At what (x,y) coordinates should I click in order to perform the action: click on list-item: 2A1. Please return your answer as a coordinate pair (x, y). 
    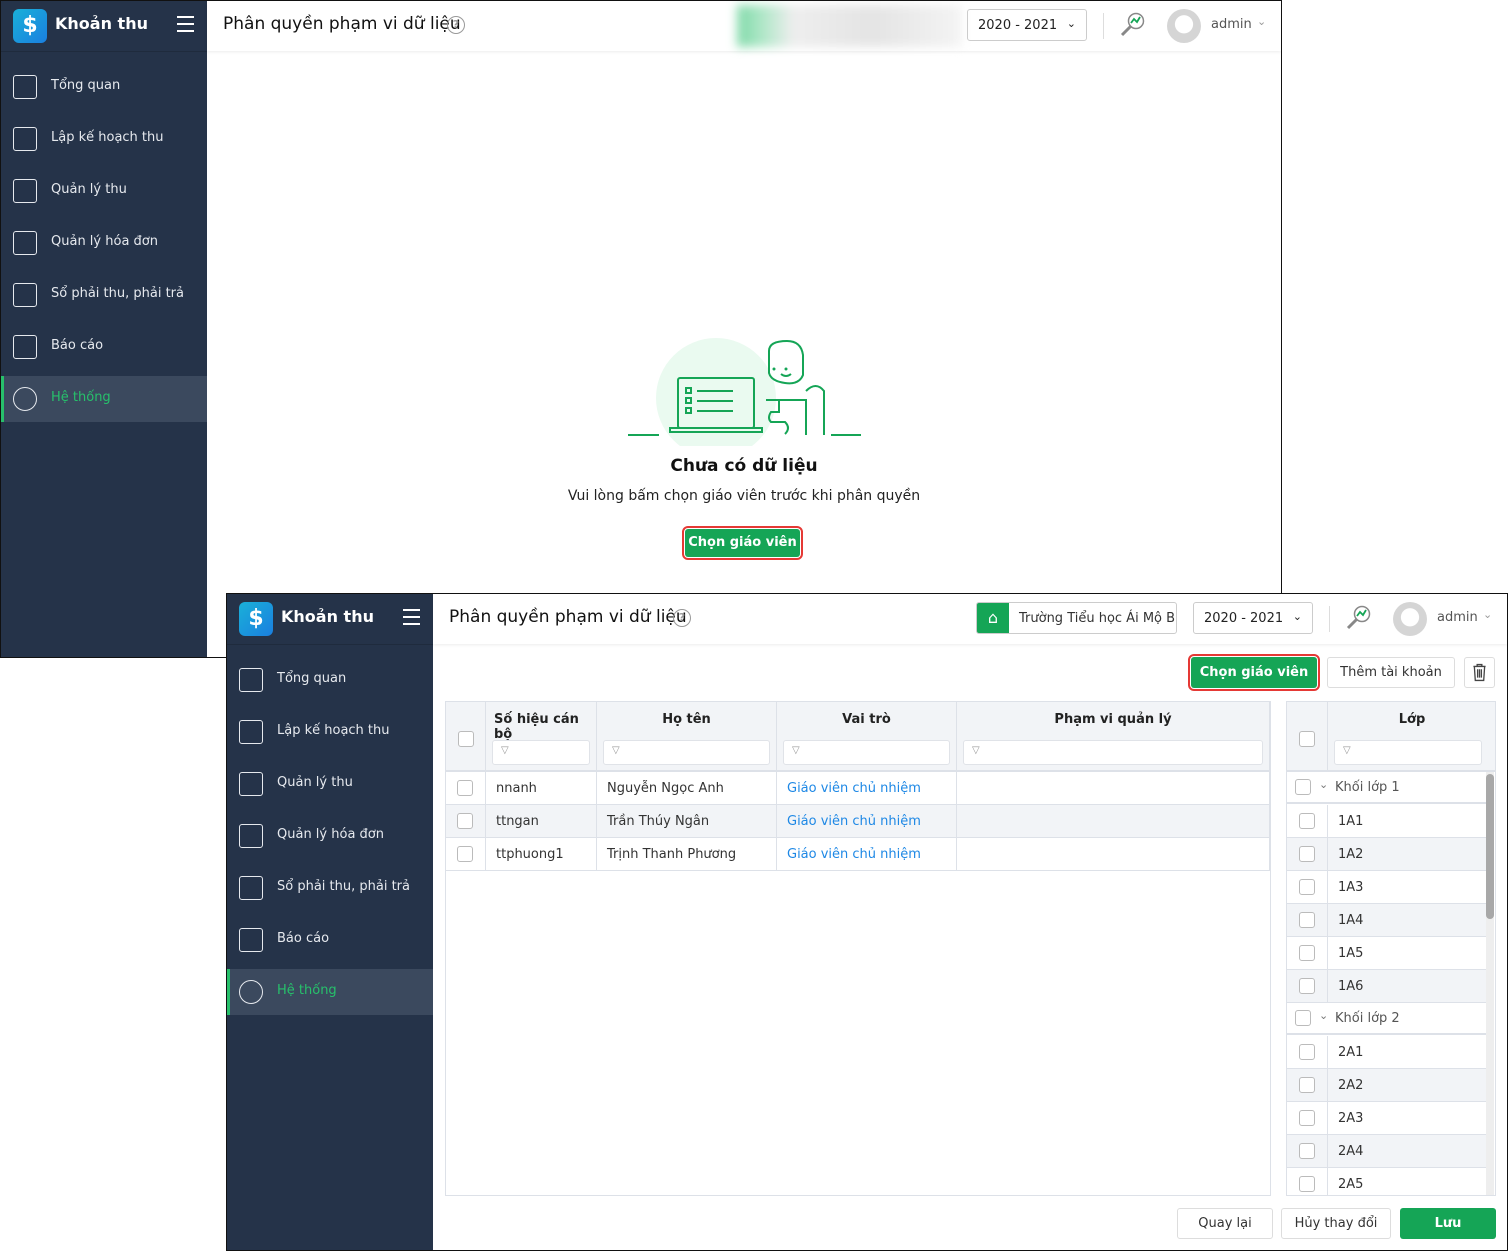
    Looking at the image, I should click on (1386, 1052).